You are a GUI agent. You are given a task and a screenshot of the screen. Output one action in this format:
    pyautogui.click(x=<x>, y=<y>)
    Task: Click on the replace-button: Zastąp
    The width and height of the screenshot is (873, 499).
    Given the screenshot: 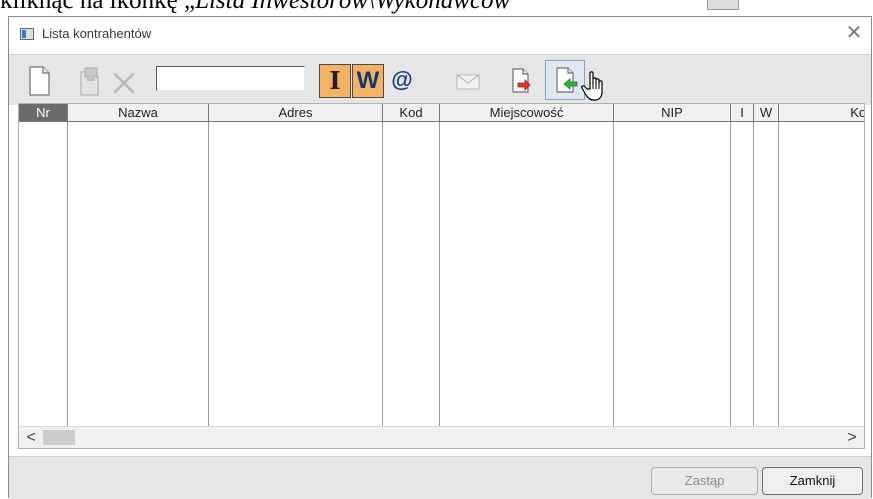 What is the action you would take?
    pyautogui.click(x=704, y=481)
    